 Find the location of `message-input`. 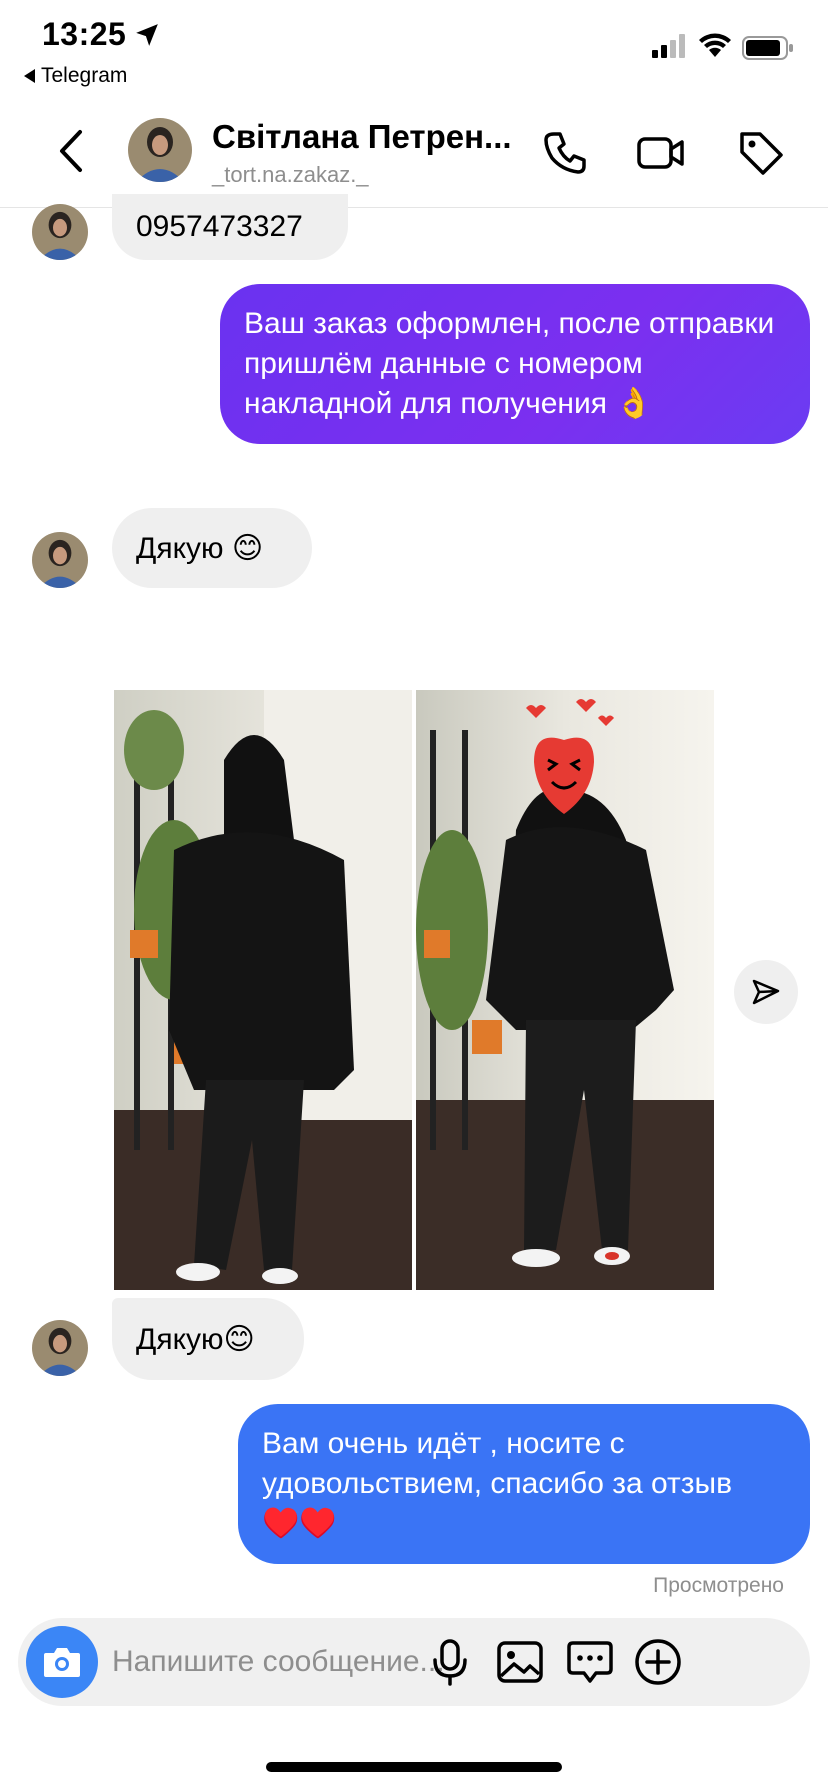

message-input is located at coordinates (292, 1662).